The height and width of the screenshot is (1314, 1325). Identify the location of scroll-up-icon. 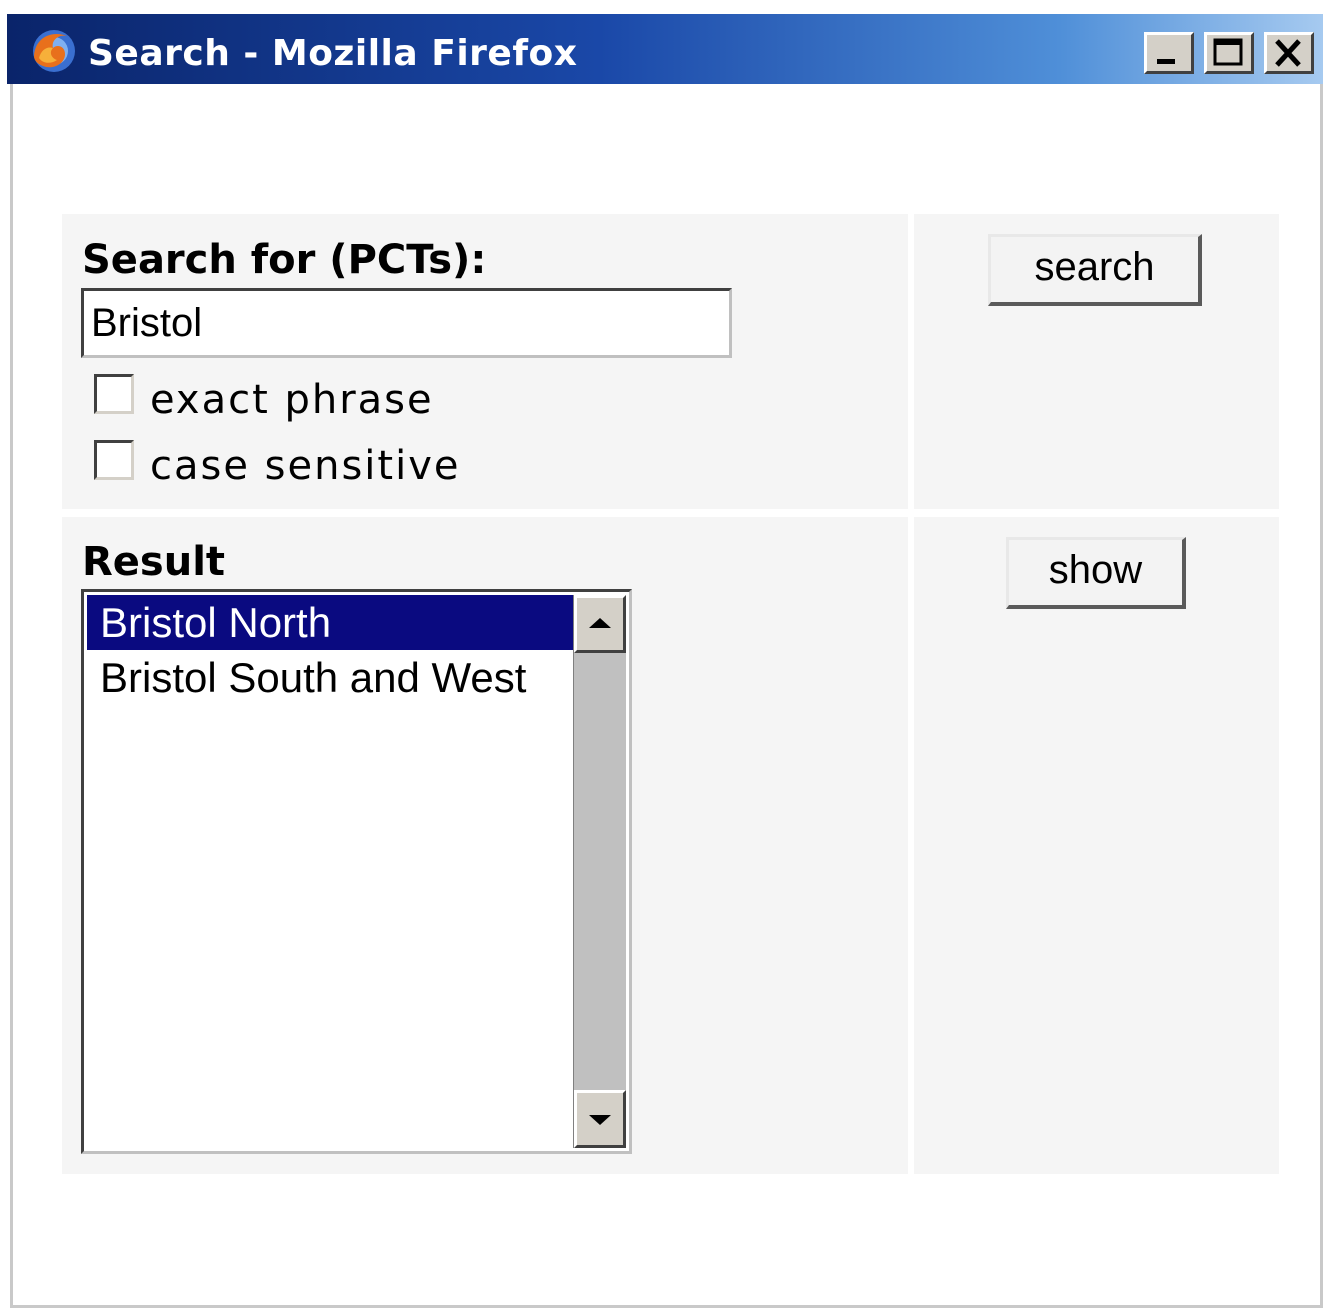
(600, 623).